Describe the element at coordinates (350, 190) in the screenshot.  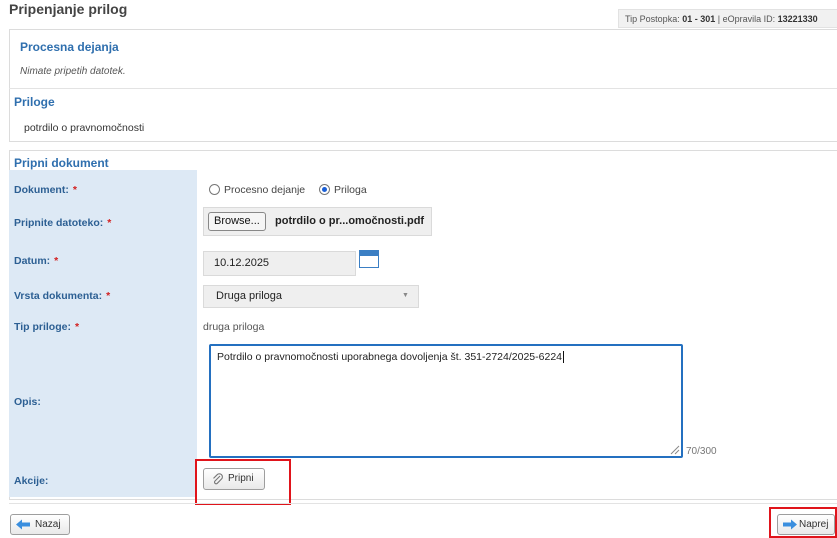
I see `radio-priloga-label: Priloga` at that location.